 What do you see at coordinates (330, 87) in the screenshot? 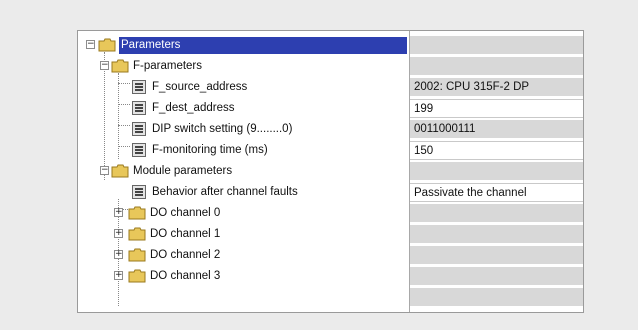
I see `tree-row-f-source-address: F_source_address 2002: CPU 315F-2 DP` at bounding box center [330, 87].